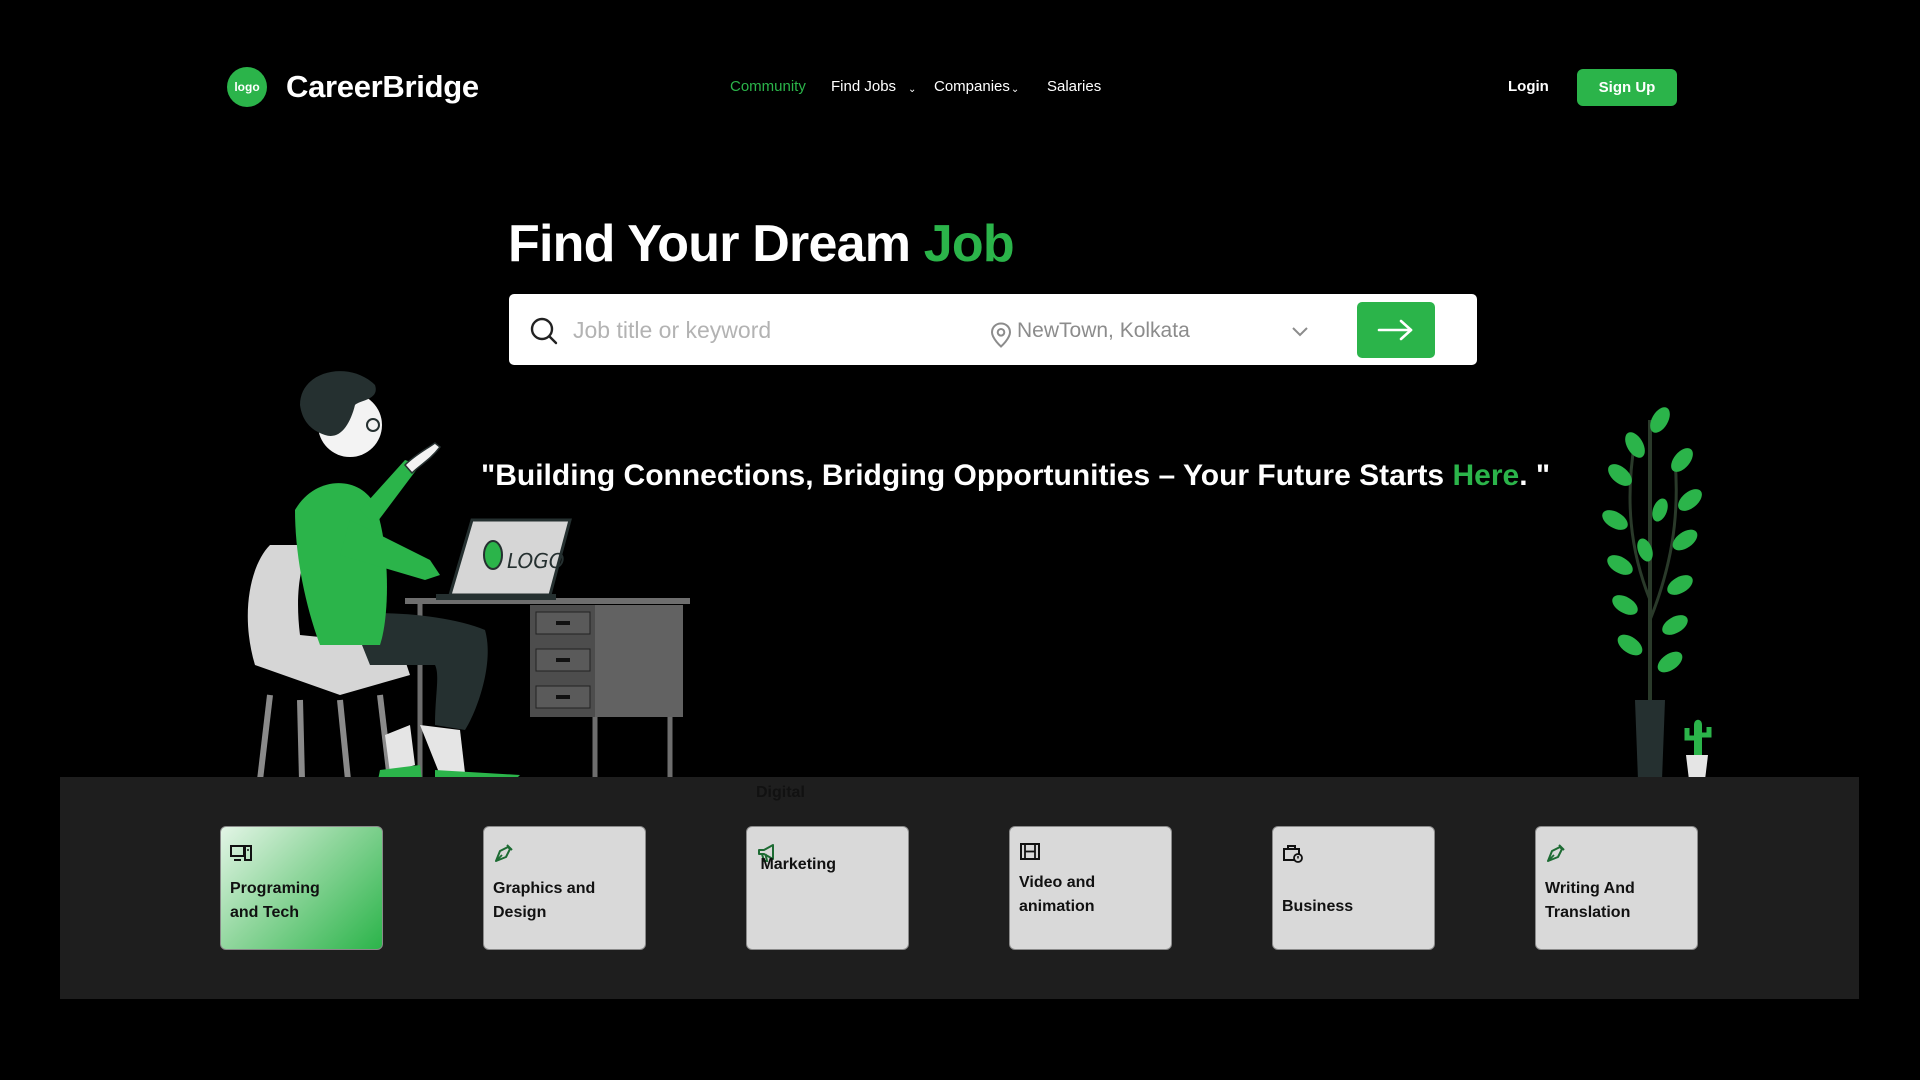 The width and height of the screenshot is (1920, 1080). I want to click on brand-name: CareerBridge, so click(382, 87).